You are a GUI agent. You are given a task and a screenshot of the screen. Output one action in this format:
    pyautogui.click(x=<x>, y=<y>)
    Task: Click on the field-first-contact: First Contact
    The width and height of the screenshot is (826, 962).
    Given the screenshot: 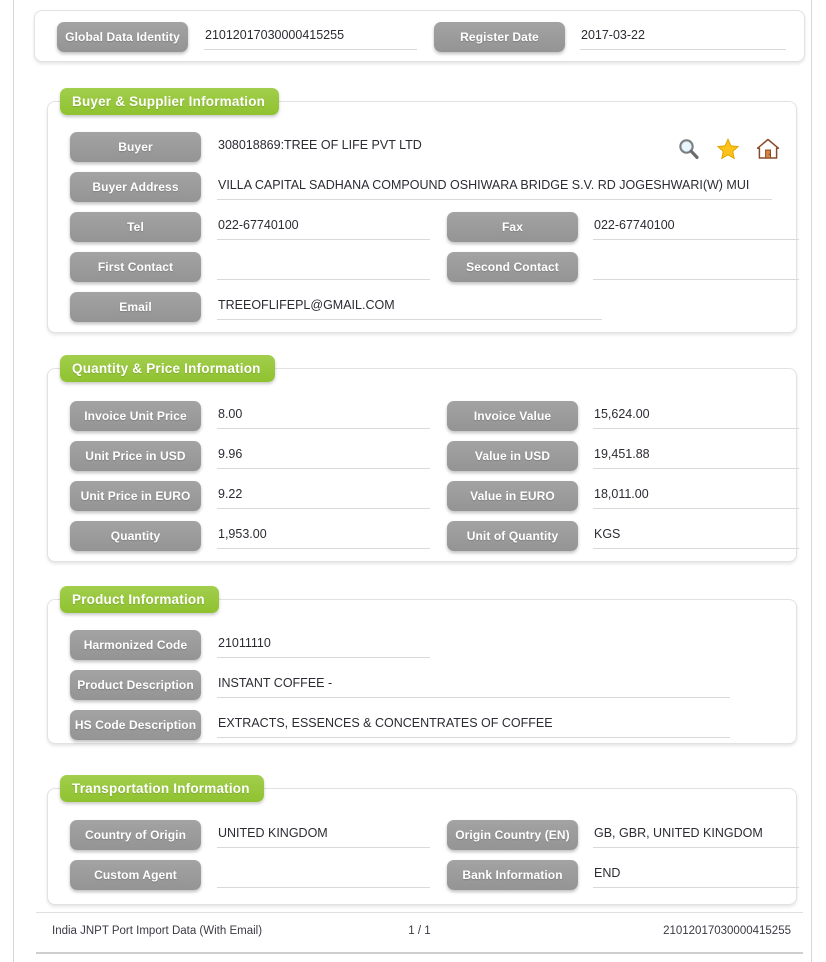 What is the action you would take?
    pyautogui.click(x=250, y=267)
    